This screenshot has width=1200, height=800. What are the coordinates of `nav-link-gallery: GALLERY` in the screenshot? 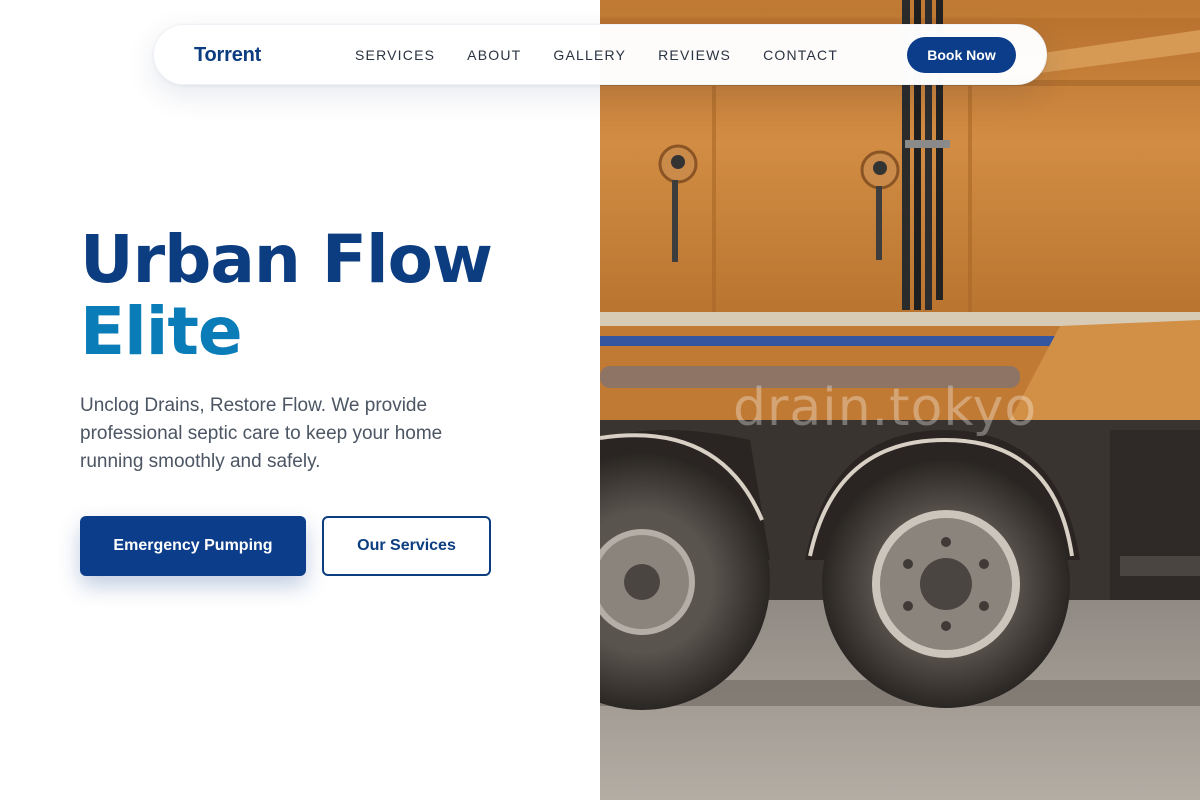 It's located at (589, 55).